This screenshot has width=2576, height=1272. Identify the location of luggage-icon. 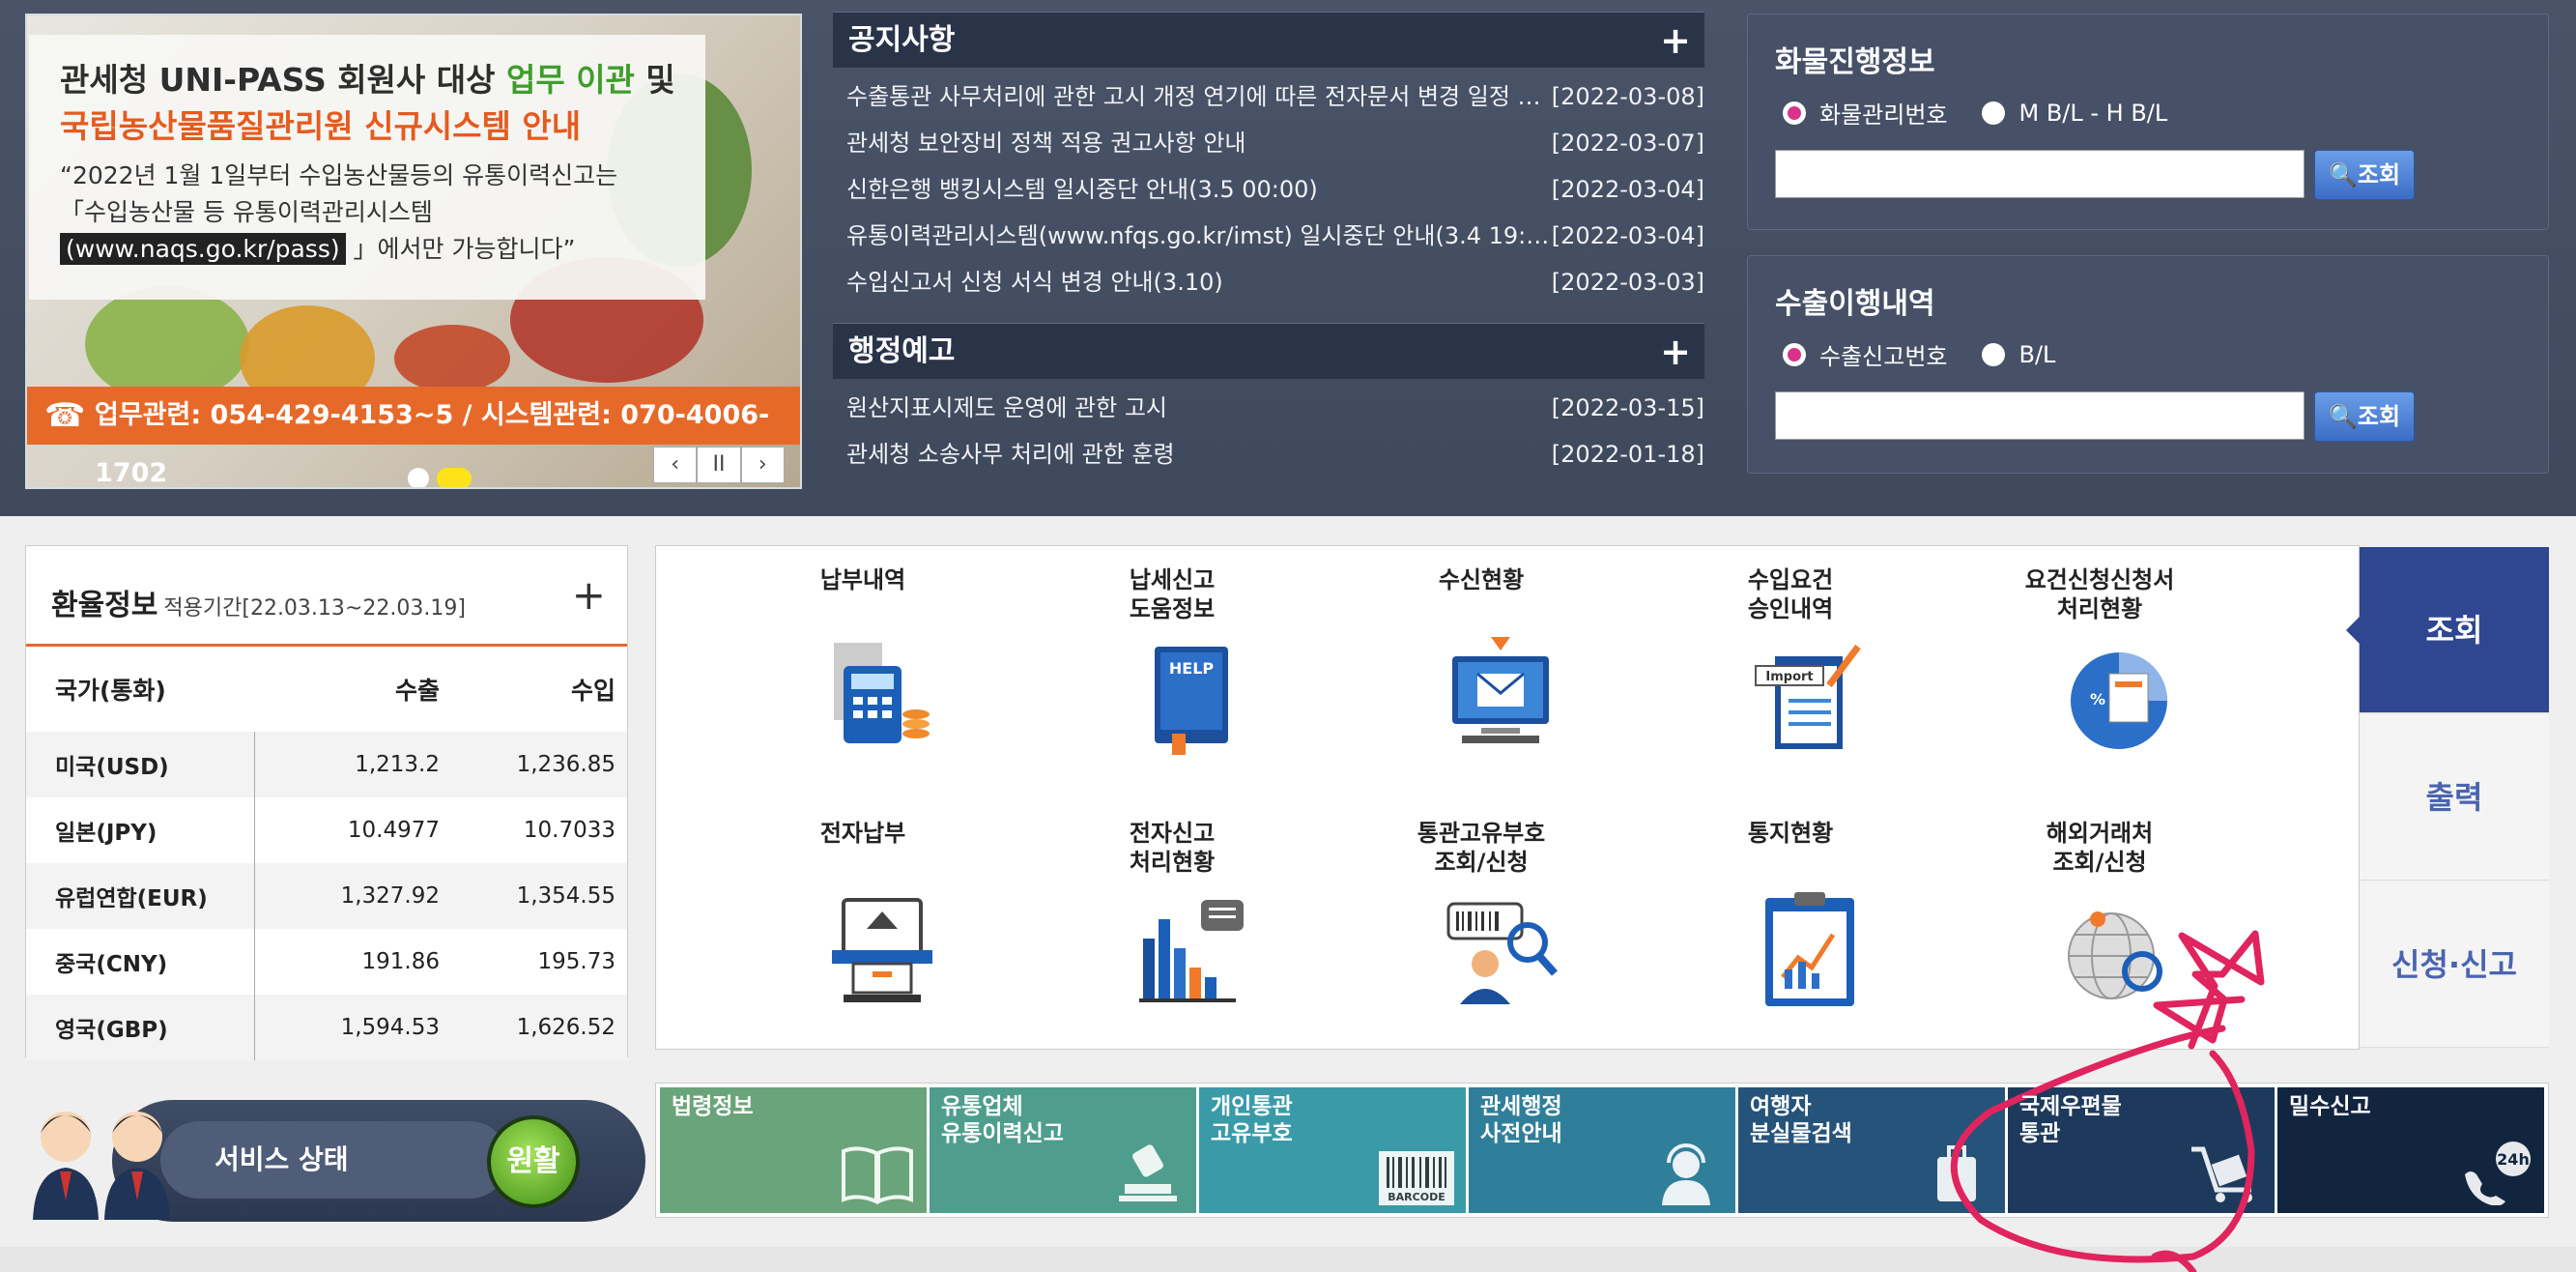
(1957, 1173).